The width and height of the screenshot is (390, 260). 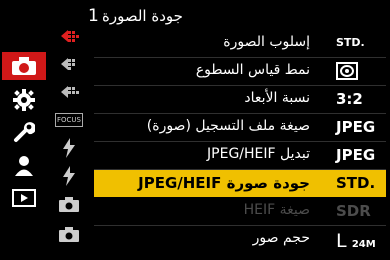 What do you see at coordinates (258, 154) in the screenshot?
I see `menu-item-label: تبديل JPEG/HEIF` at bounding box center [258, 154].